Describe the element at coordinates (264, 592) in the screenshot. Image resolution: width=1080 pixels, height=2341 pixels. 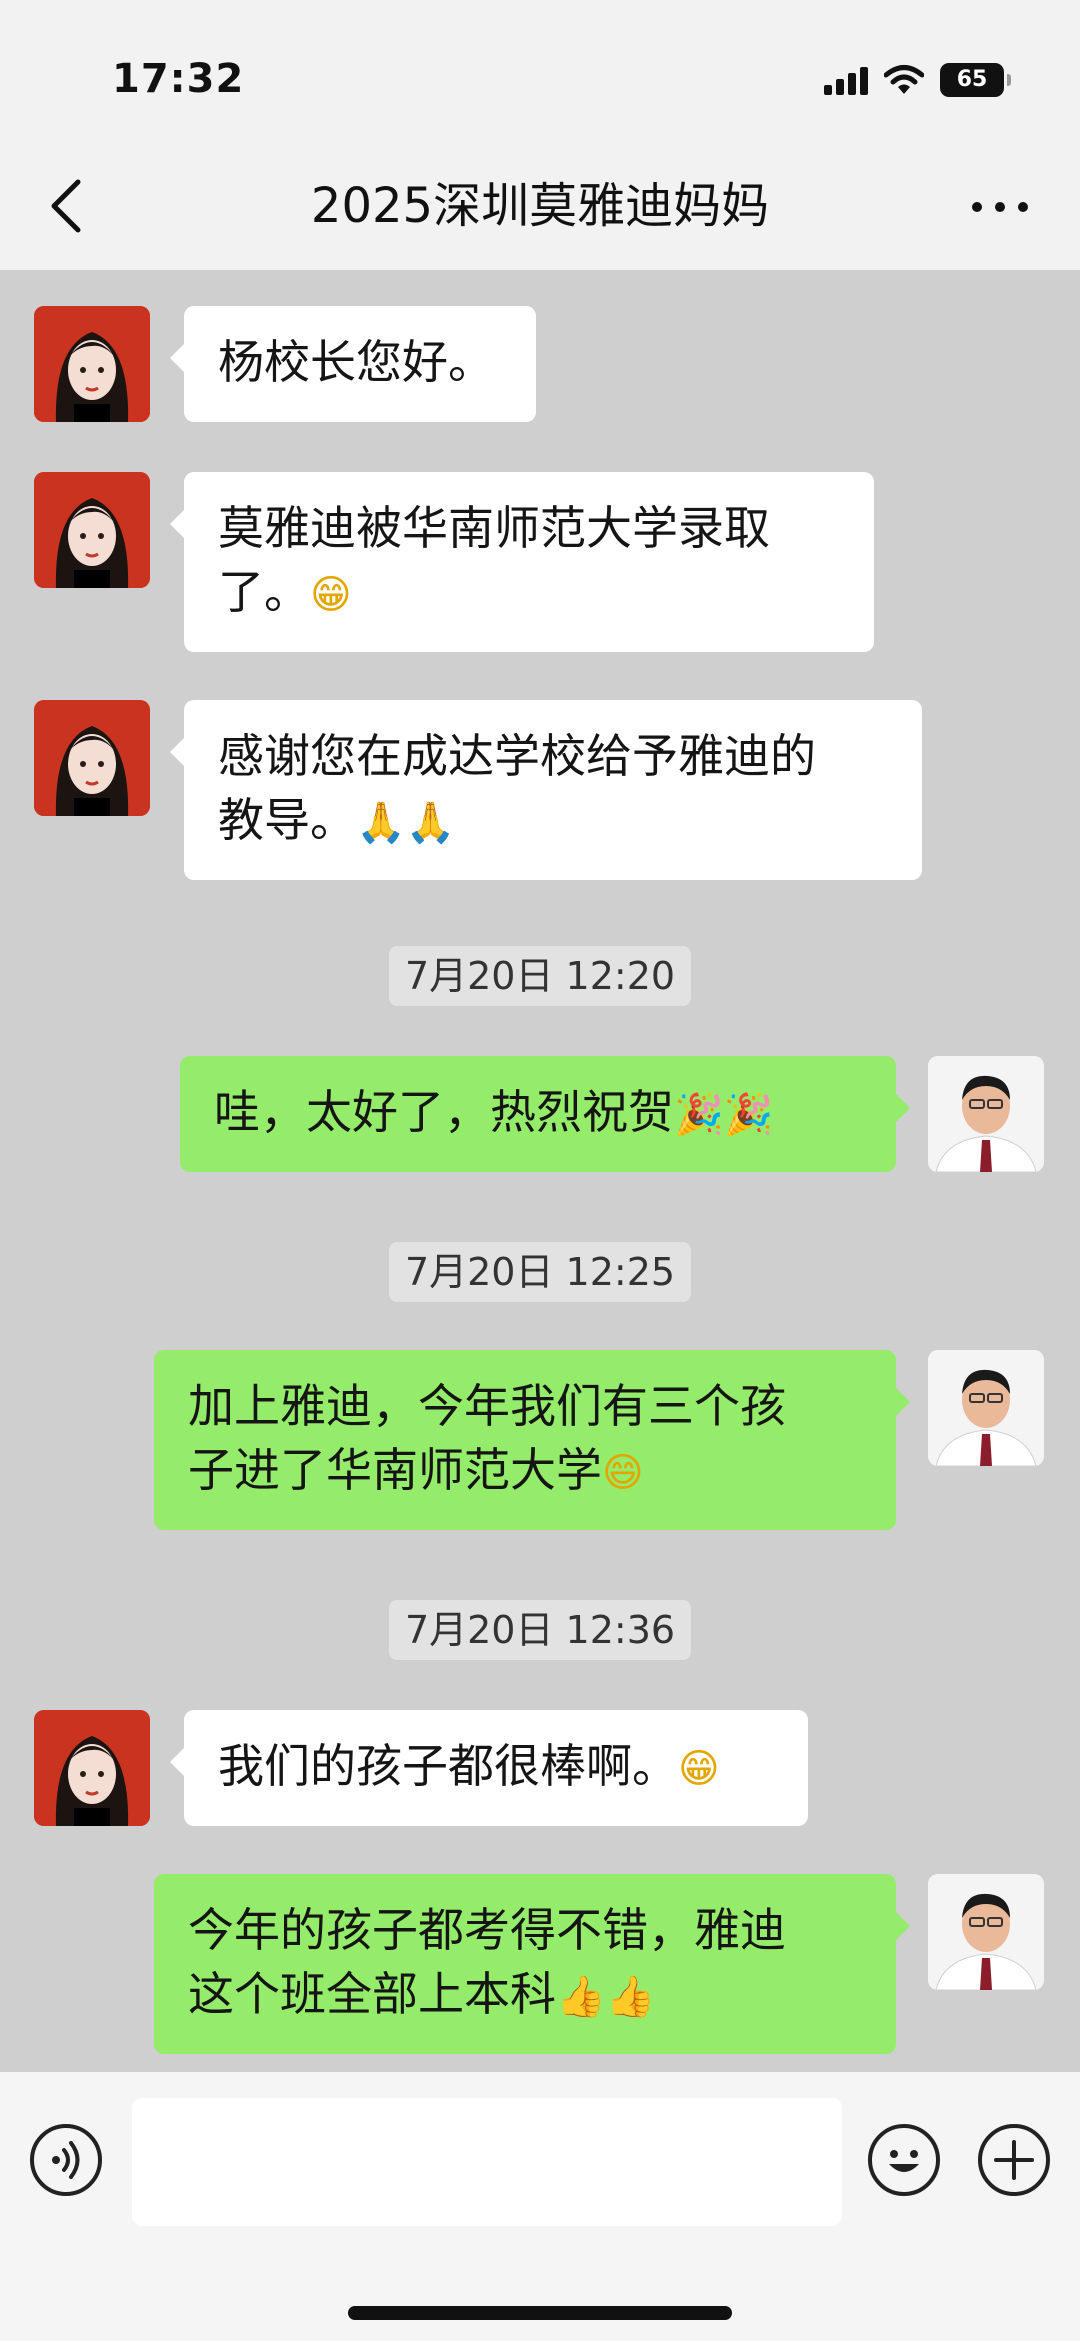
I see `message-text-line: 了。` at that location.